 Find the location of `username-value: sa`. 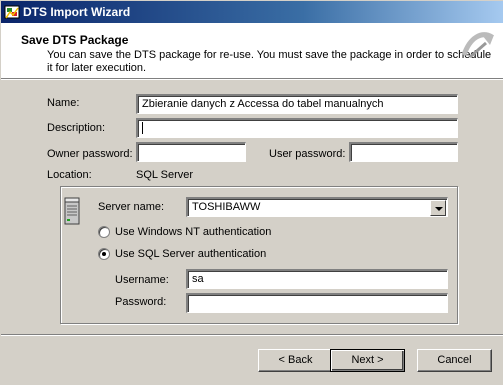

username-value: sa is located at coordinates (198, 279).